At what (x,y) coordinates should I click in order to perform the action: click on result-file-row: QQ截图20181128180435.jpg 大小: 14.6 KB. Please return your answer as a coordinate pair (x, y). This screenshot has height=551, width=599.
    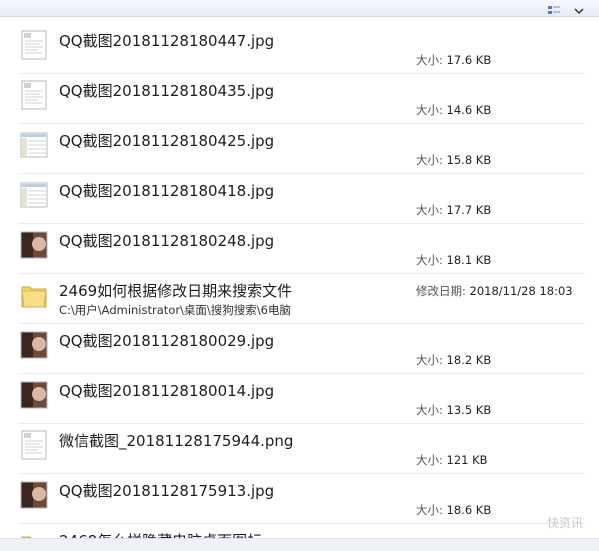
    Looking at the image, I should click on (301, 98).